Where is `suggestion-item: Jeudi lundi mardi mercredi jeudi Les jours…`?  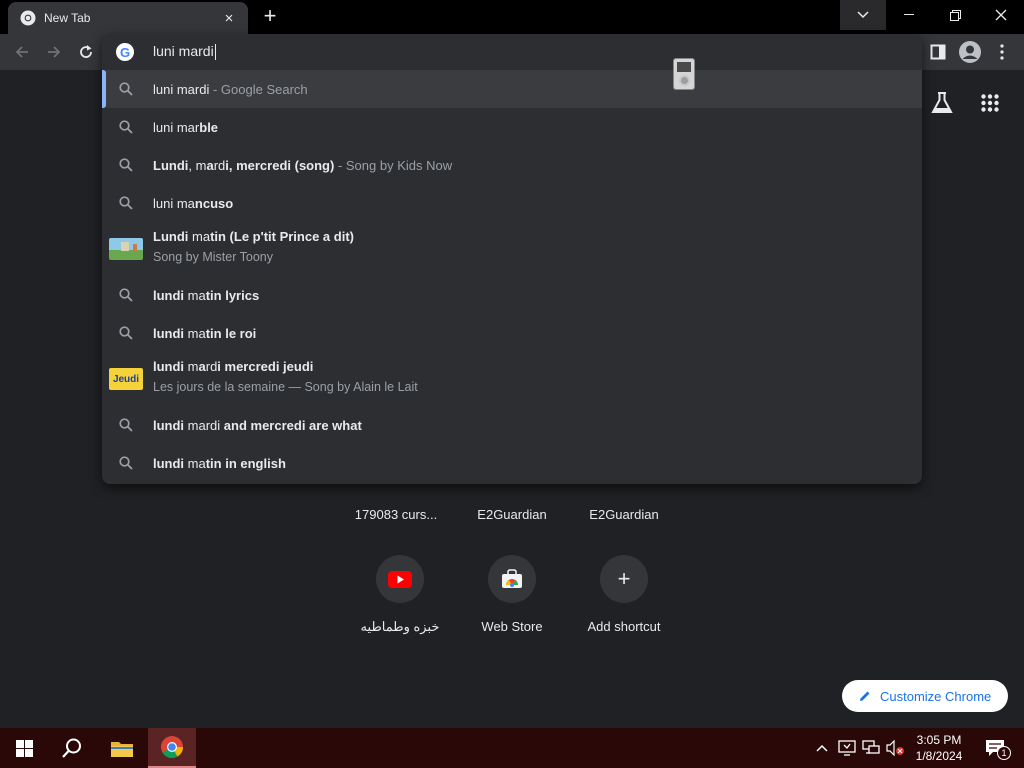
suggestion-item: Jeudi lundi mardi mercredi jeudi Les jours… is located at coordinates (512, 379).